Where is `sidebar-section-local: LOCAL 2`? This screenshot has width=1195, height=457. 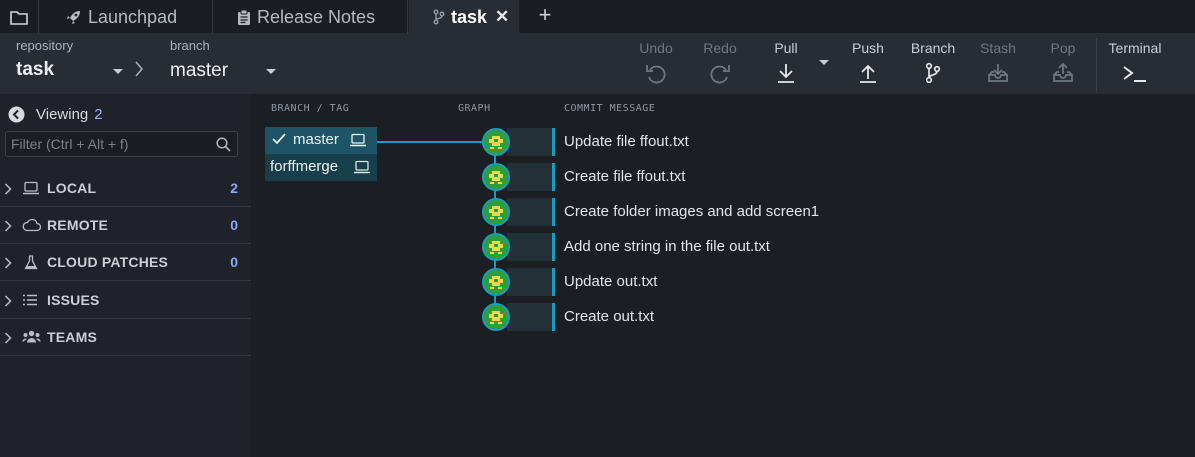 sidebar-section-local: LOCAL 2 is located at coordinates (125, 188).